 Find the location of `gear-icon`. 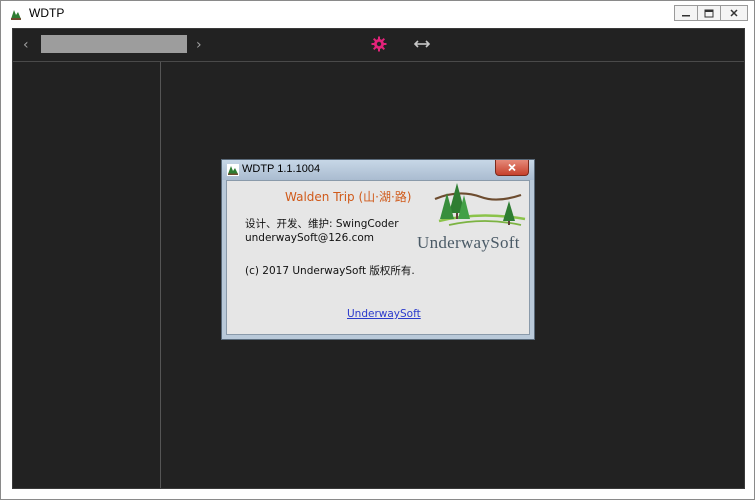

gear-icon is located at coordinates (379, 44).